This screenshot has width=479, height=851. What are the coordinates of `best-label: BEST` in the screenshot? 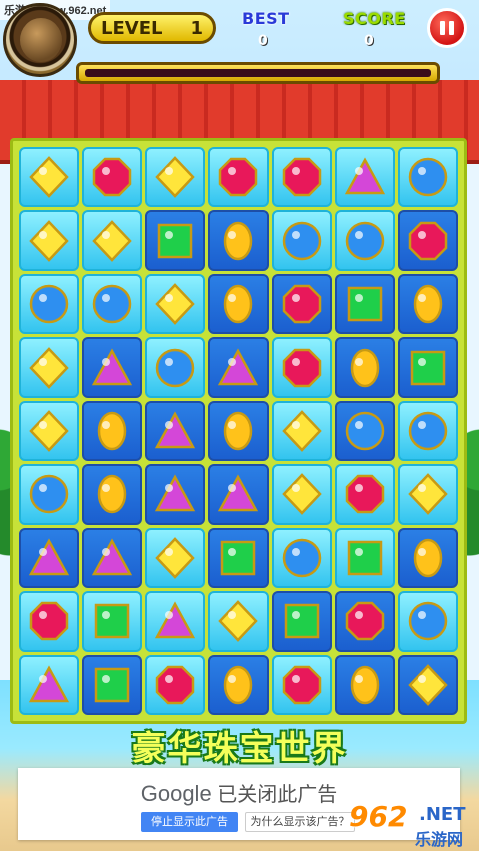 It's located at (266, 18).